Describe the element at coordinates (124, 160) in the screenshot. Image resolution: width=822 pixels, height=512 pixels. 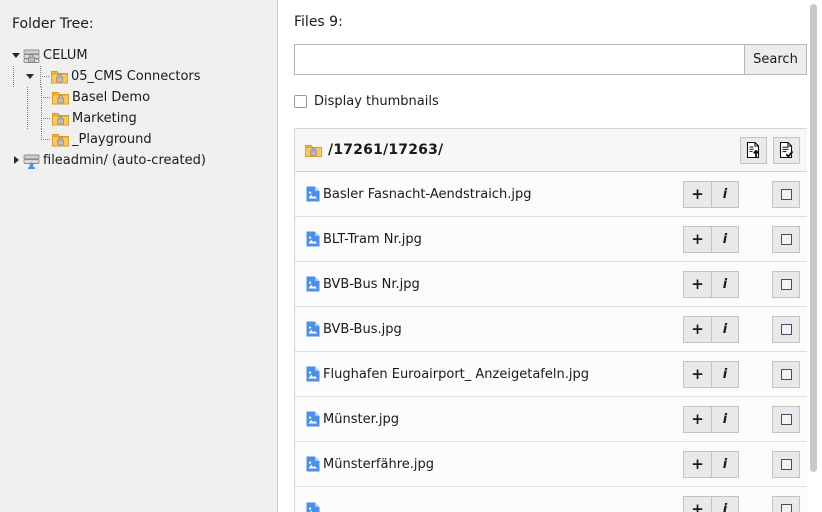
I see `tree-item-label: fileadmin/ (auto-created)` at that location.